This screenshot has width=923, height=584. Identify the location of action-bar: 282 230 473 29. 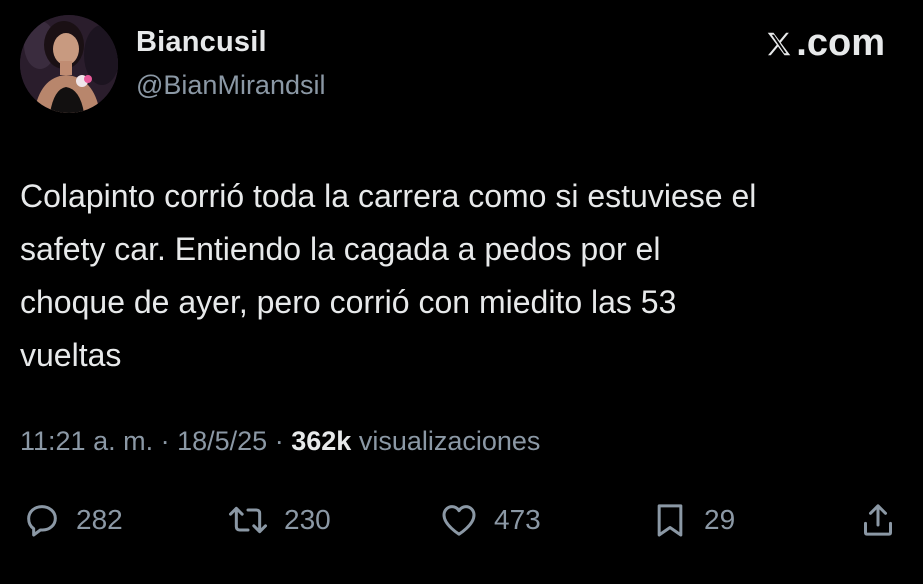
(461, 520).